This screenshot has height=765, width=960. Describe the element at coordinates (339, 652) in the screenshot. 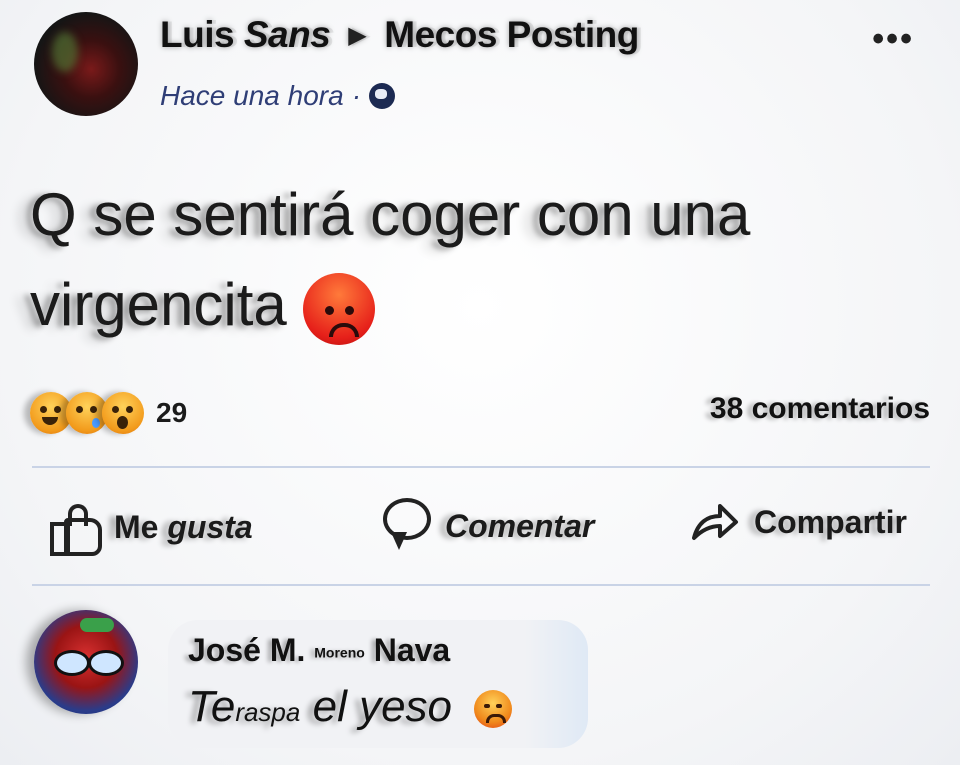

I see `commenter-name-part-2: Moreno` at that location.